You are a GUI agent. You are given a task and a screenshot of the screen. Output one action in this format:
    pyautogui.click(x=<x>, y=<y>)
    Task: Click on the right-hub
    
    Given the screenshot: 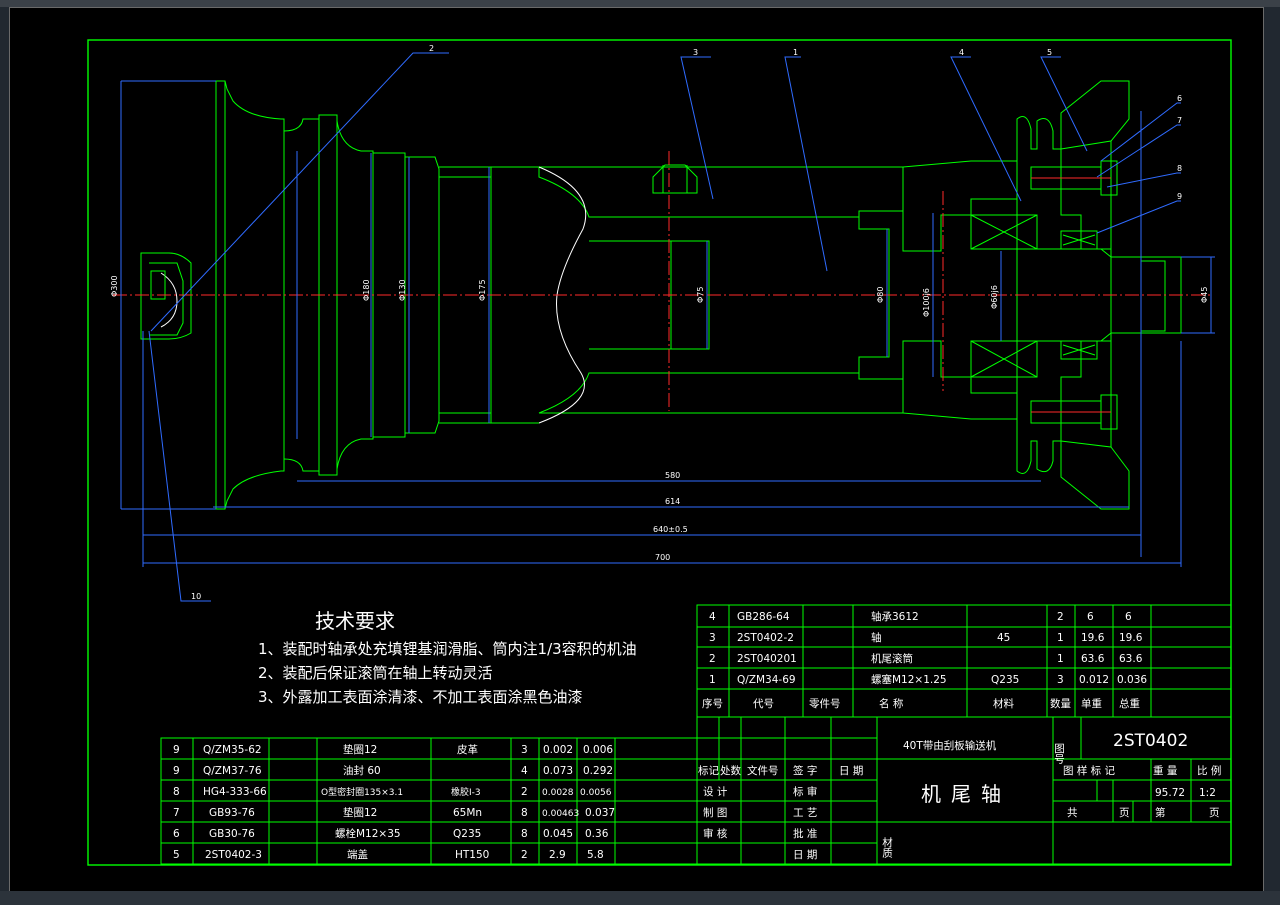 What is the action you would take?
    pyautogui.click(x=960, y=206)
    